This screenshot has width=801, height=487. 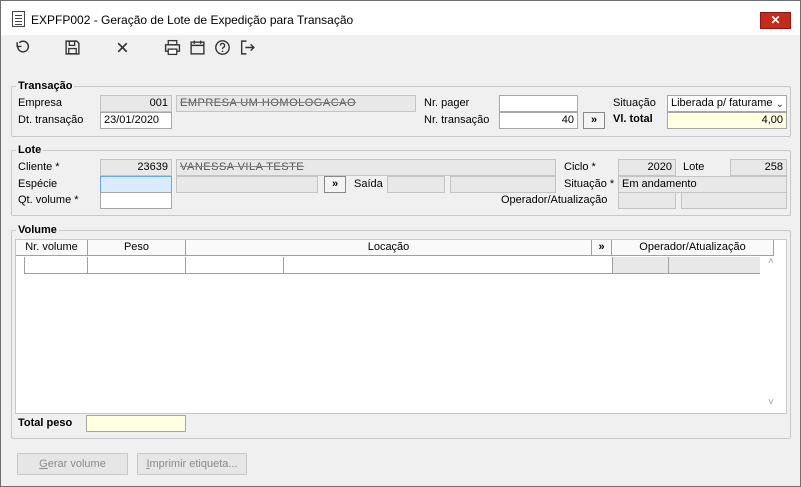 What do you see at coordinates (775, 20) in the screenshot?
I see `close-button: ✕` at bounding box center [775, 20].